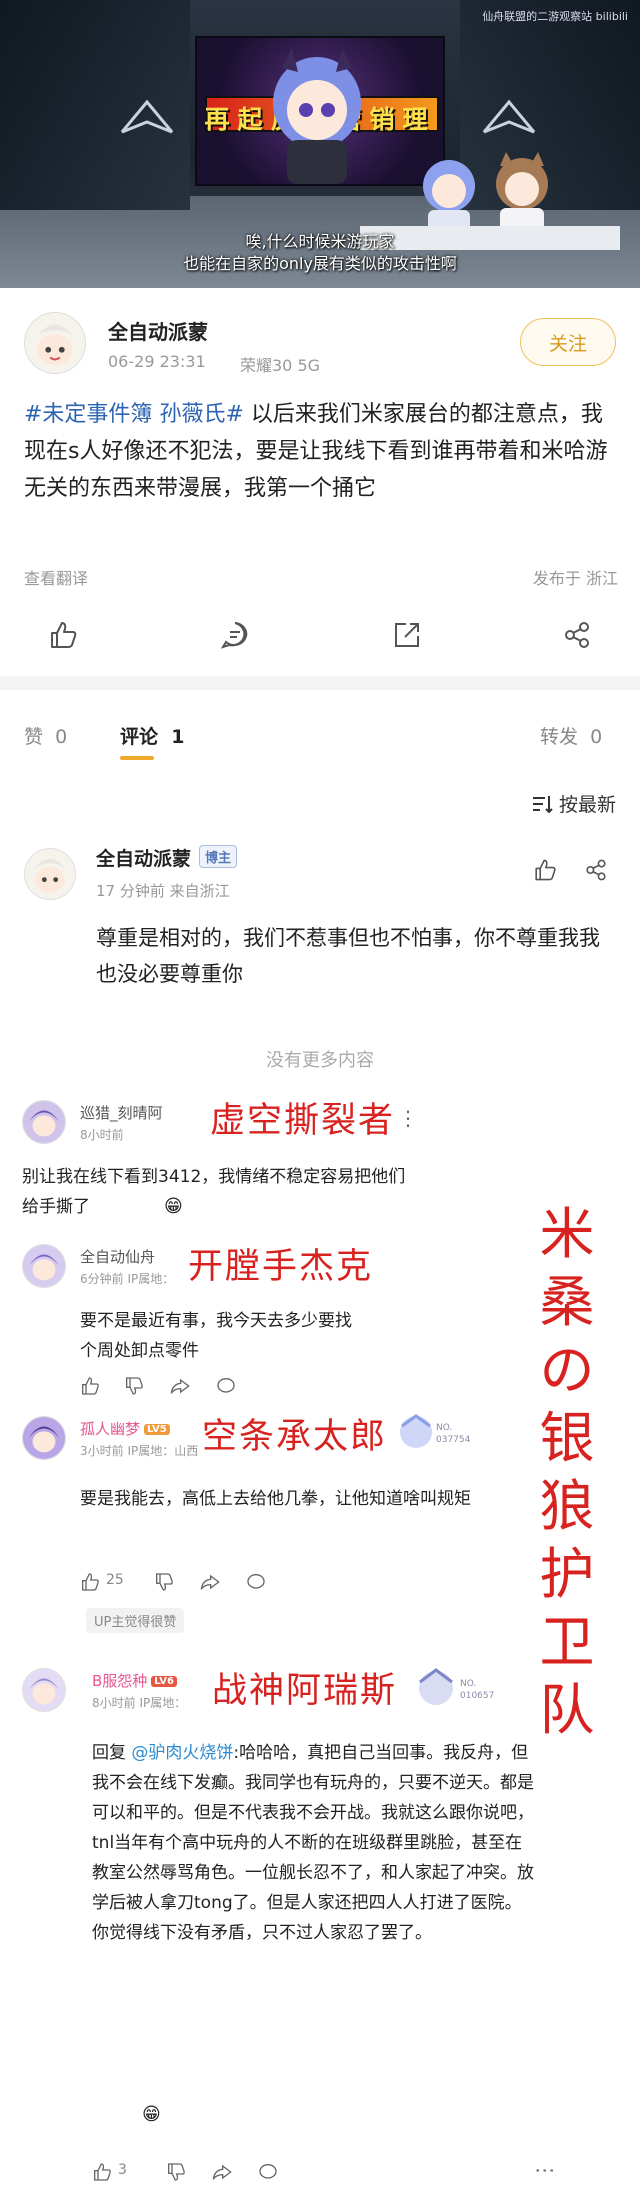  Describe the element at coordinates (567, 1370) in the screenshot. I see `annotation-char: の` at that location.